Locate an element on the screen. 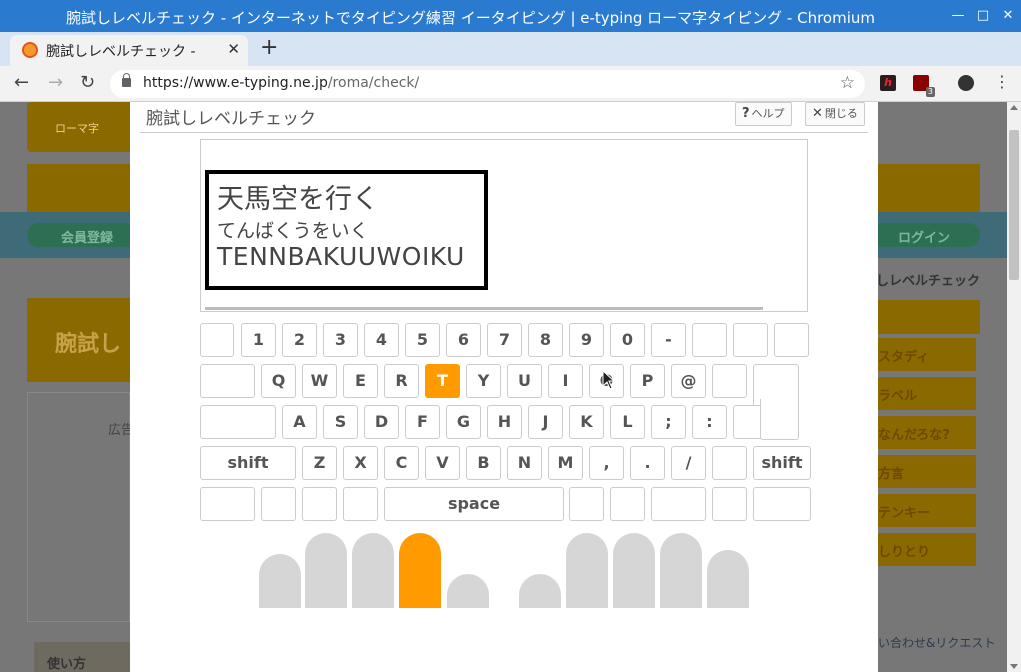 Image resolution: width=1021 pixels, height=672 pixels. key-space: space is located at coordinates (474, 504).